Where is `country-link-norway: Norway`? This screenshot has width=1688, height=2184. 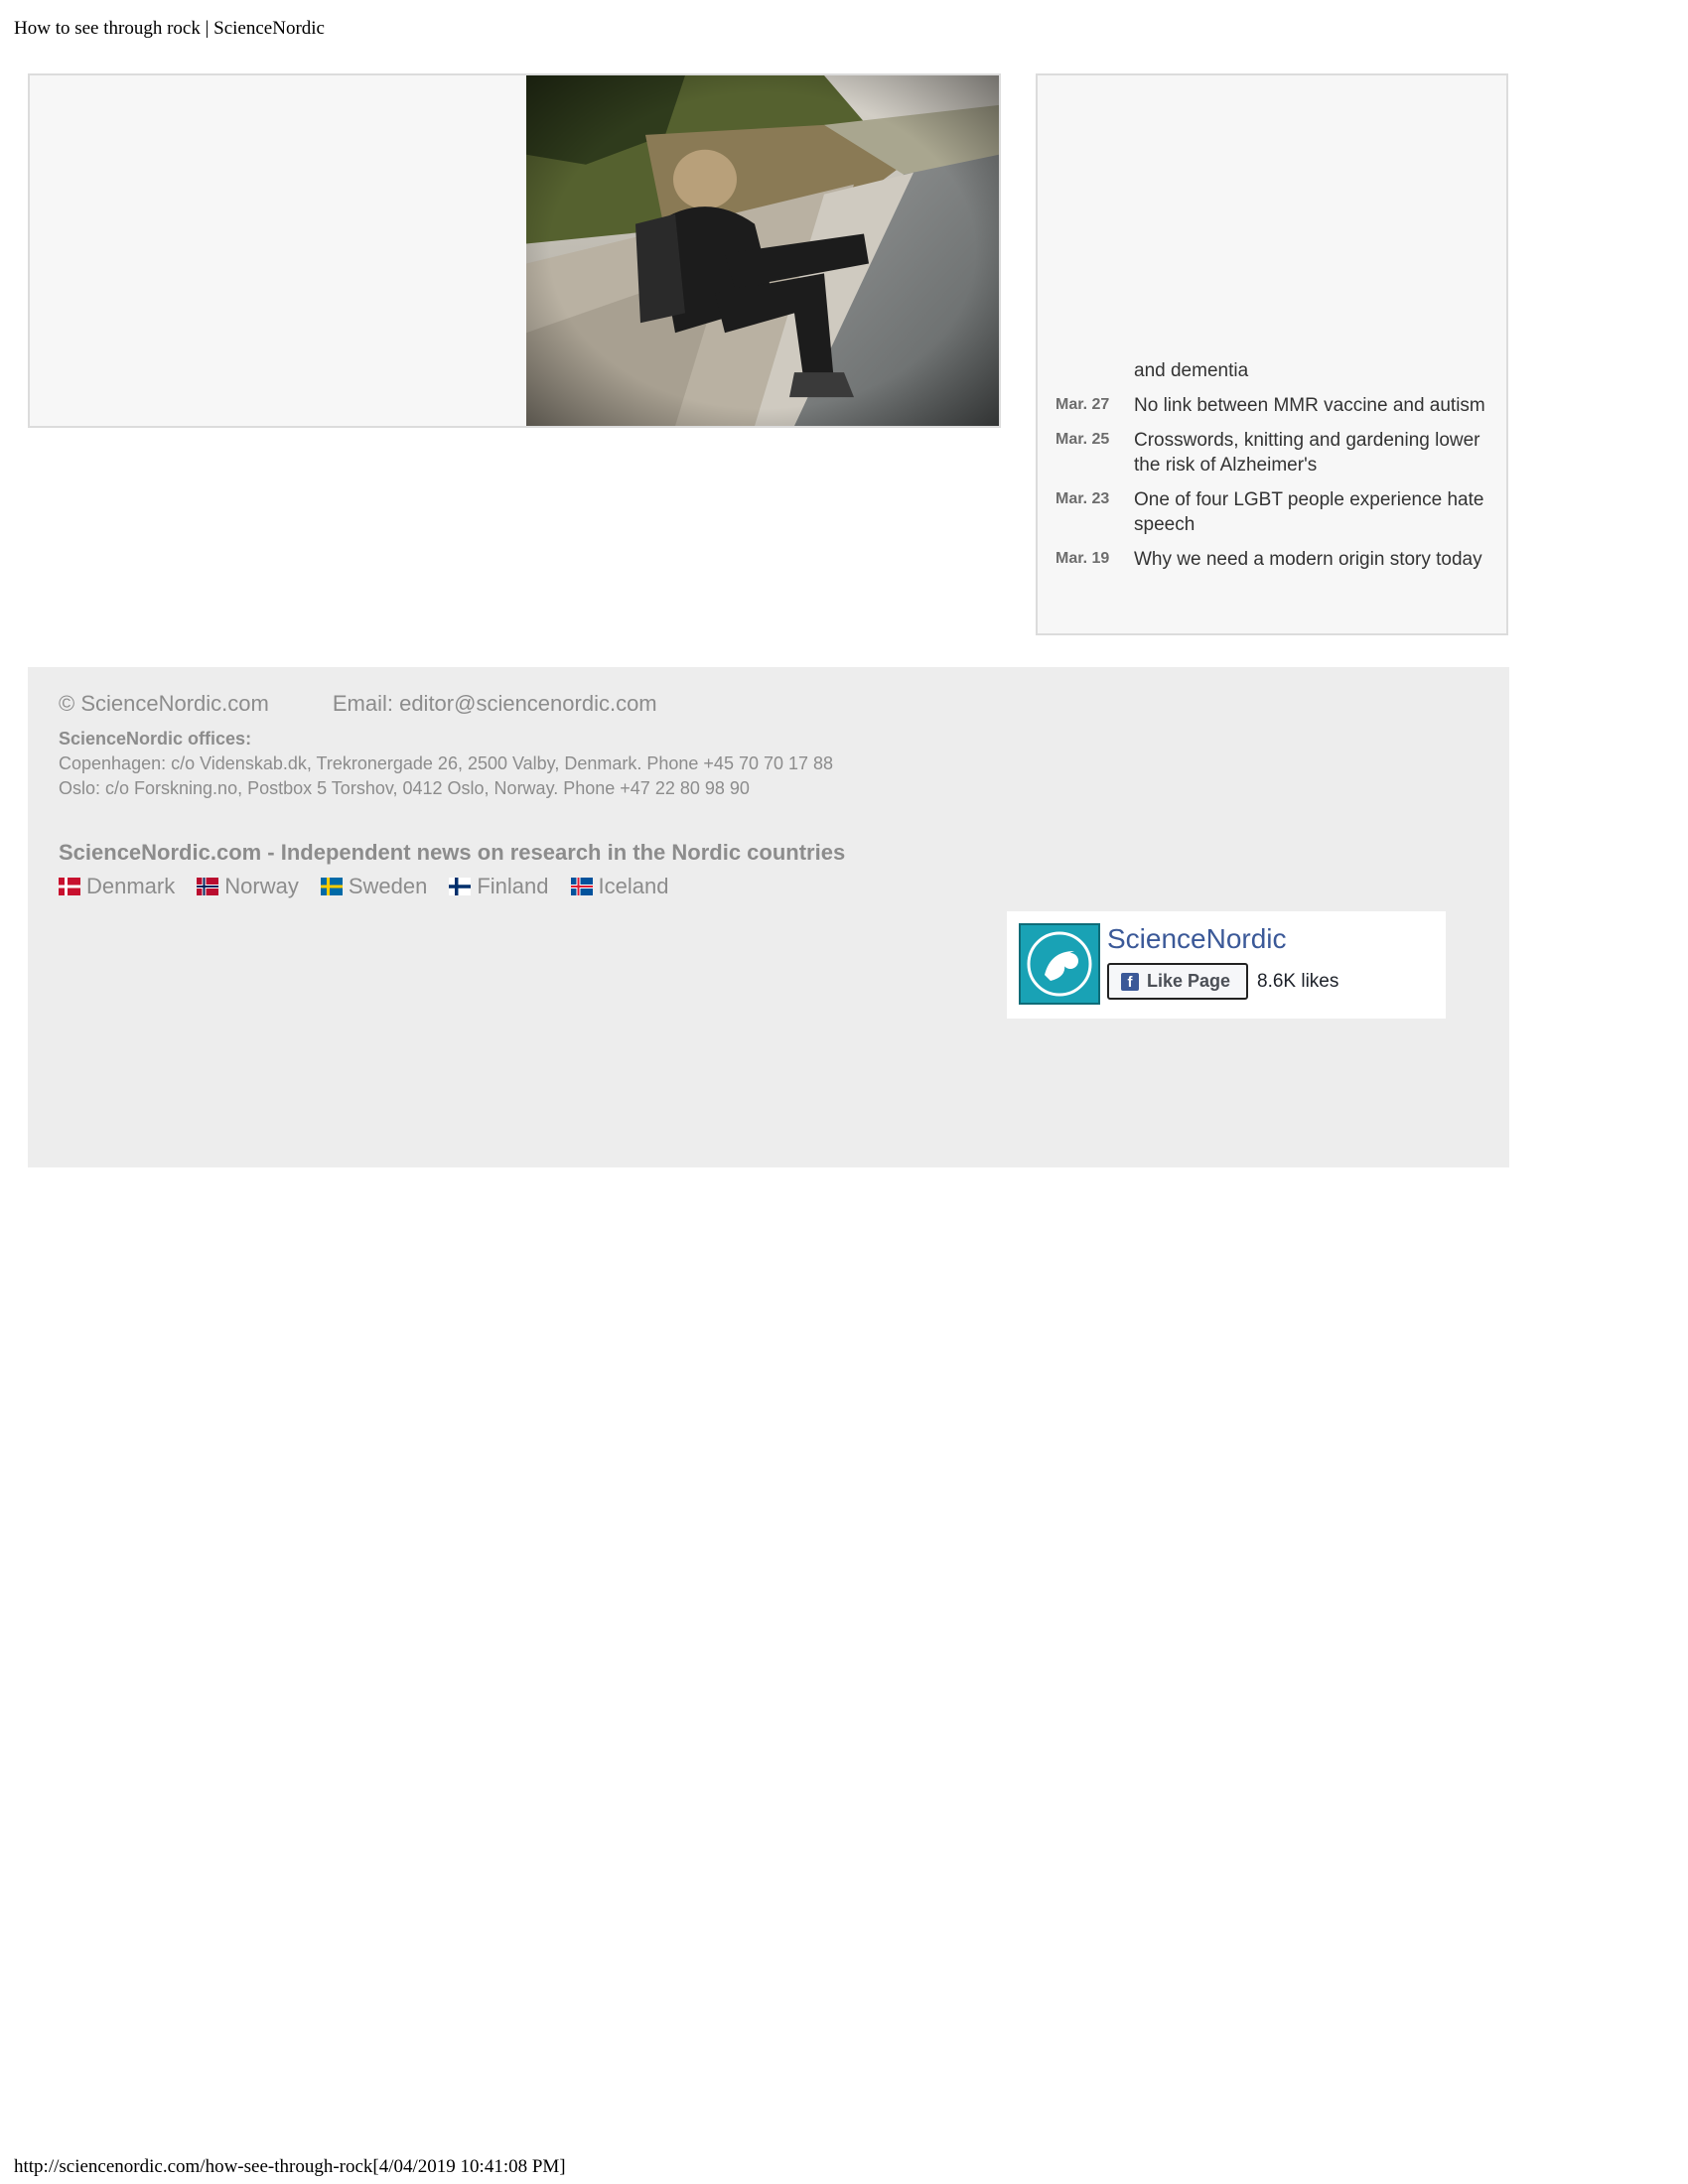
country-link-norway: Norway is located at coordinates (248, 886).